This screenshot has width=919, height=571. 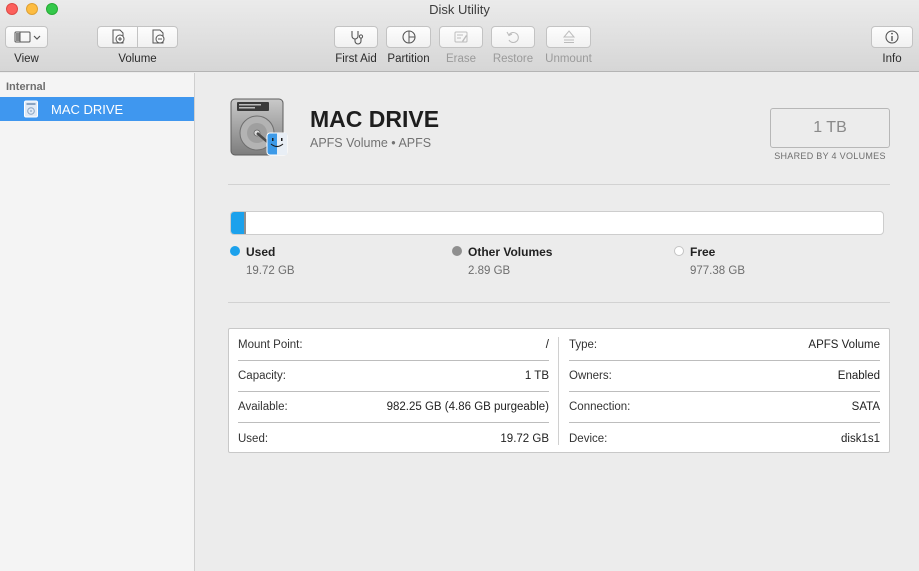 What do you see at coordinates (87, 109) in the screenshot?
I see `sidebar-item-label: MAC DRIVE` at bounding box center [87, 109].